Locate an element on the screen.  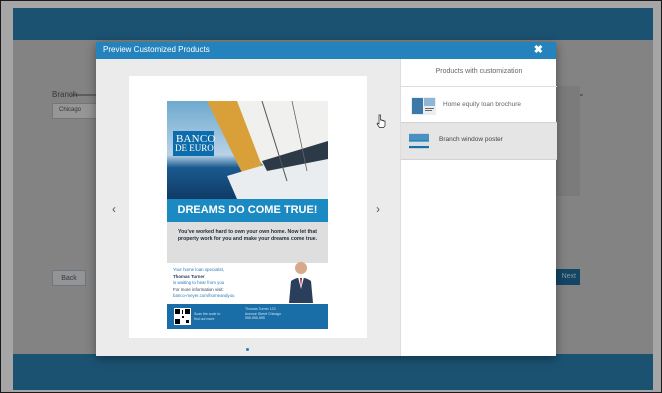
product-item-label: Home equity loan brochure is located at coordinates (482, 104).